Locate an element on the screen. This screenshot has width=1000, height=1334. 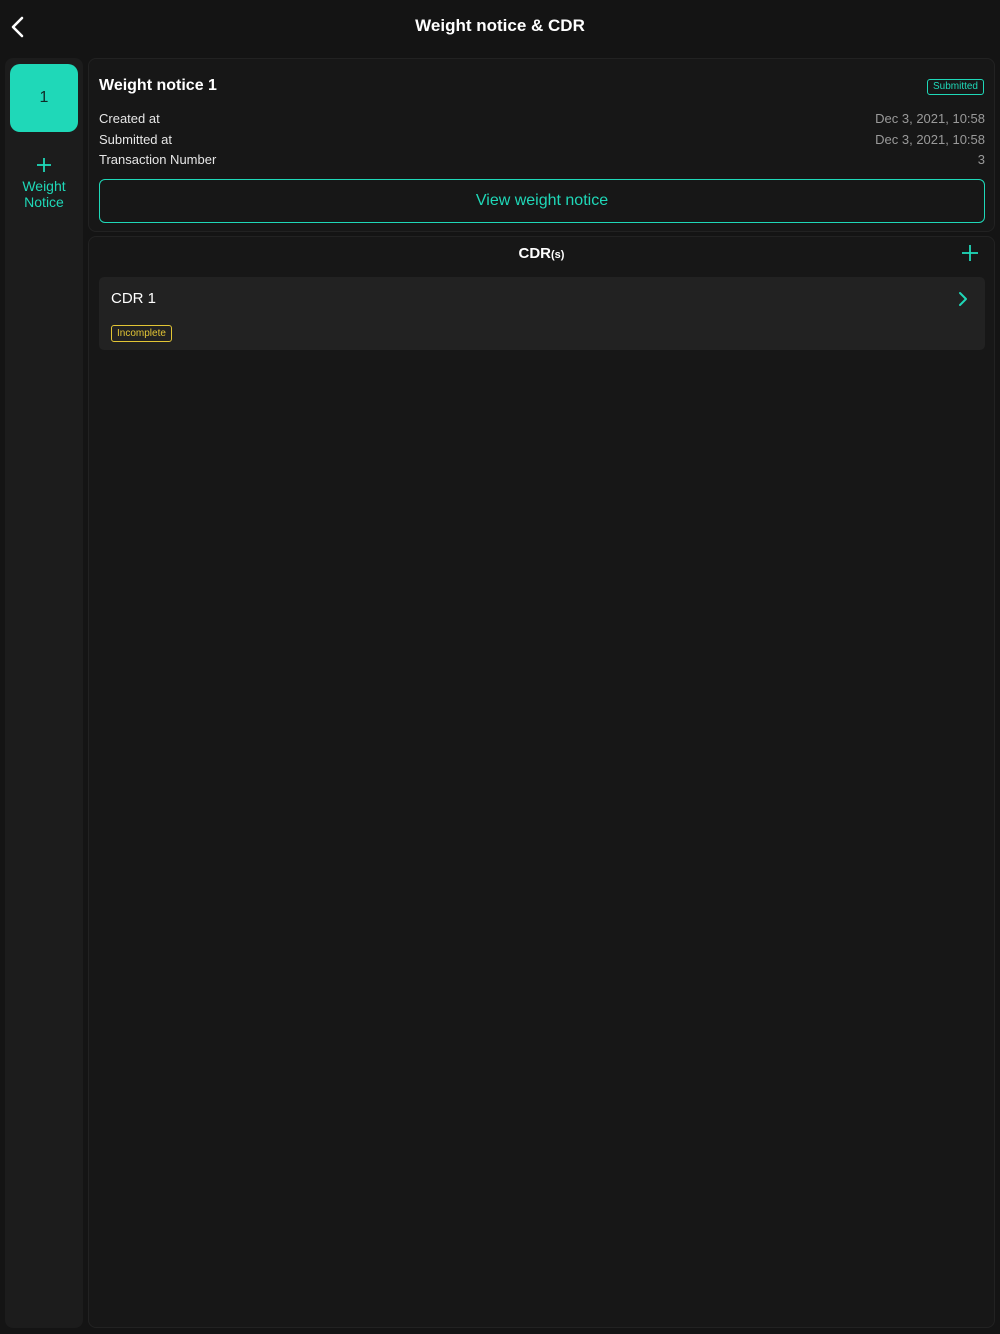
page-title: Weight notice & CDR is located at coordinates (500, 25).